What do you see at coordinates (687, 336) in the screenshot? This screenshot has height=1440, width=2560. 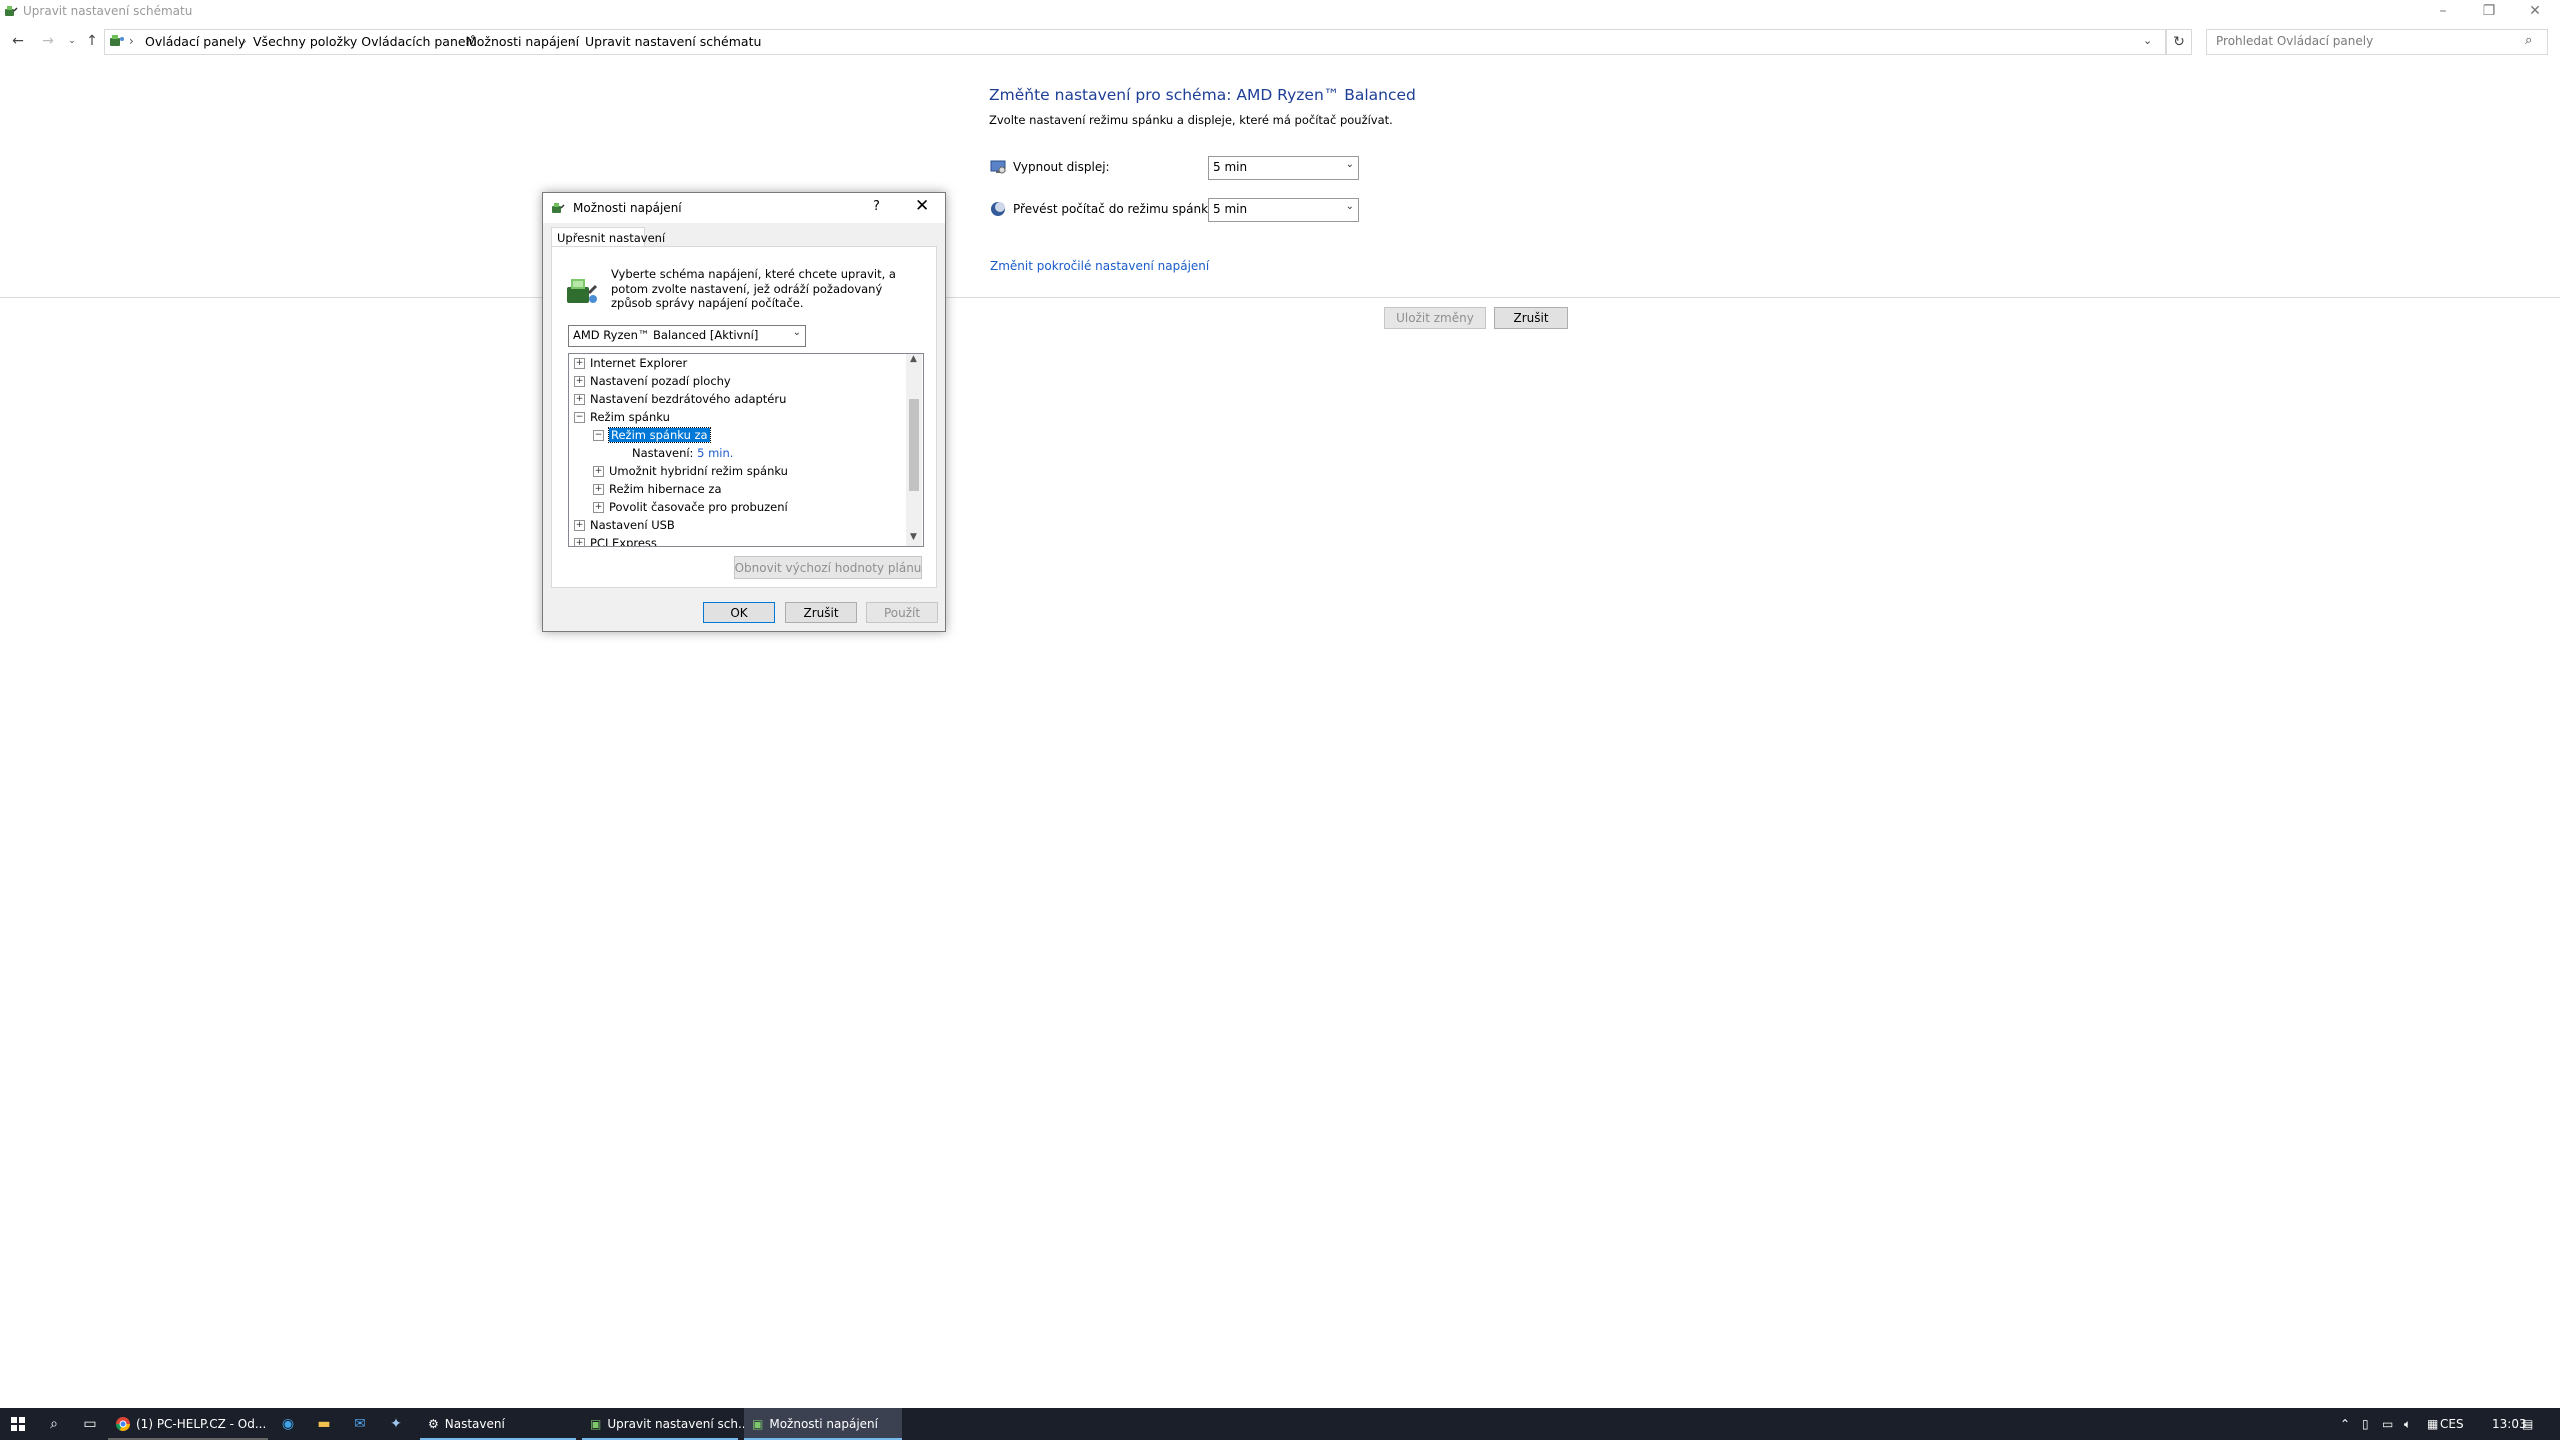 I see `power-plan-select: AMD Ryzen™ Balanced [Aktivní] ⌄` at bounding box center [687, 336].